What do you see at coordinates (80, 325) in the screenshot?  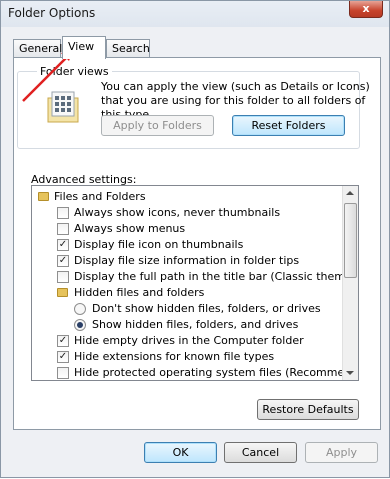 I see `radio-button-selected` at bounding box center [80, 325].